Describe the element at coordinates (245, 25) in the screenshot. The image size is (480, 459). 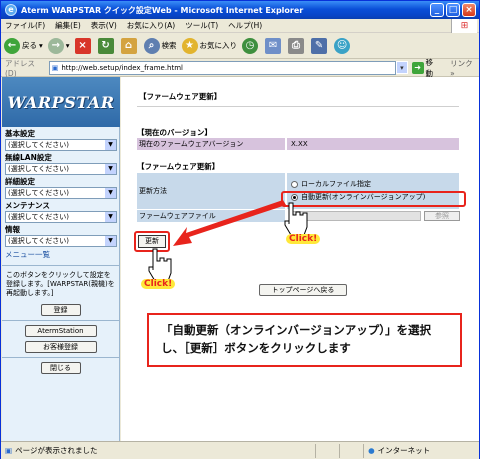
I see `menu-help: ヘルプ(H)` at that location.